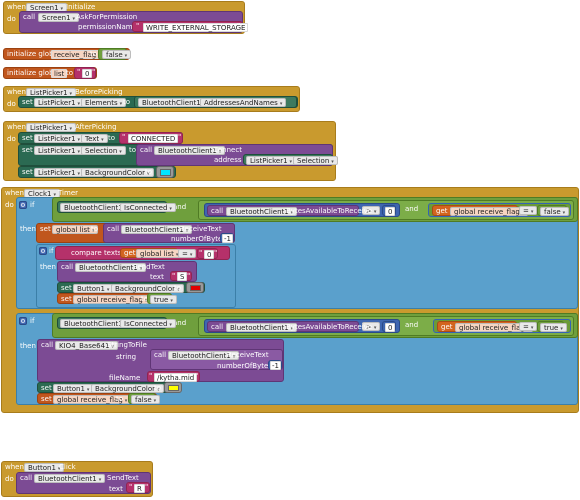  I want to click on variable-dropdown: global list▾, so click(159, 253).